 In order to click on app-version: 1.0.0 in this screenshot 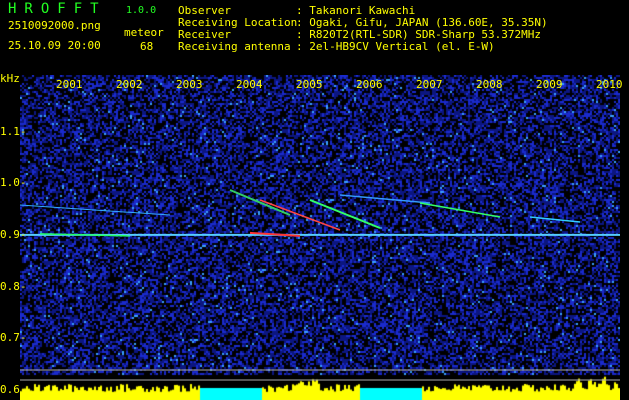, I will do `click(141, 10)`.